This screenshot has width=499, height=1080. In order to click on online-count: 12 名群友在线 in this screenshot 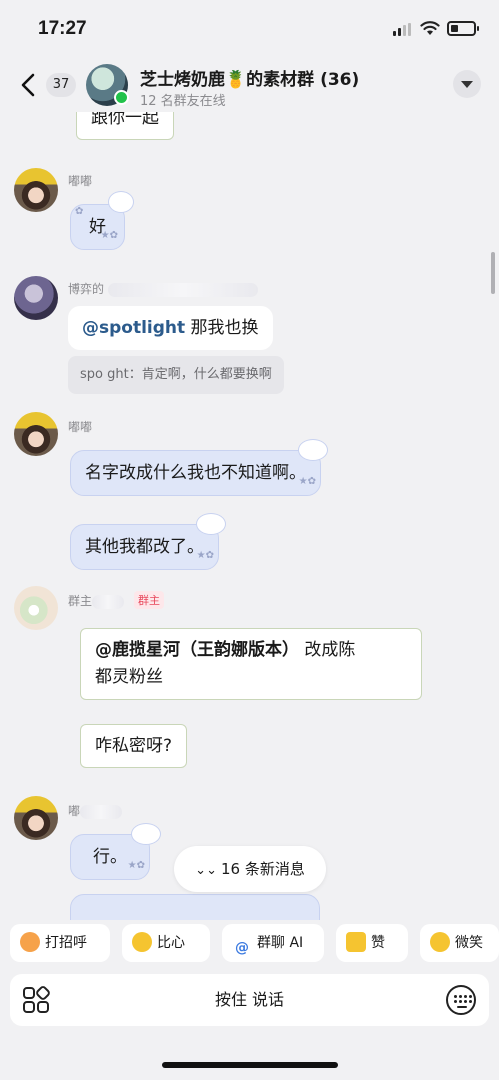, I will do `click(183, 101)`.